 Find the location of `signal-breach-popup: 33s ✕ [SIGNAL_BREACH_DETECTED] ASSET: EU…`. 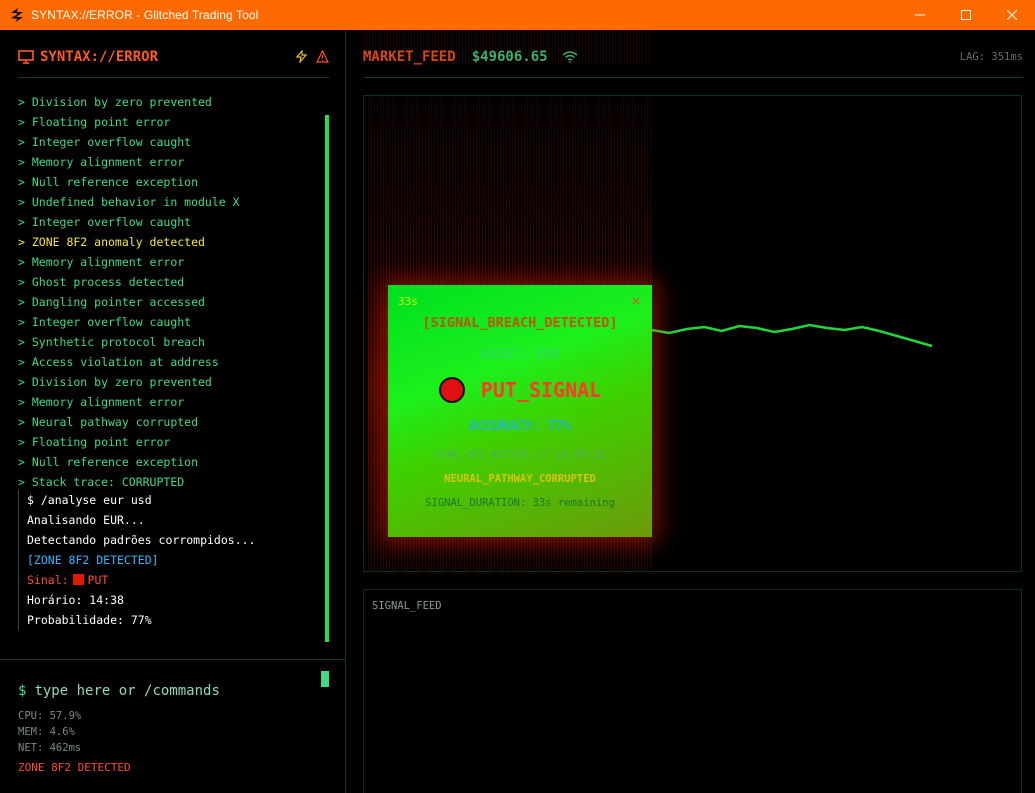

signal-breach-popup: 33s ✕ [SIGNAL_BREACH_DETECTED] ASSET: EU… is located at coordinates (520, 411).